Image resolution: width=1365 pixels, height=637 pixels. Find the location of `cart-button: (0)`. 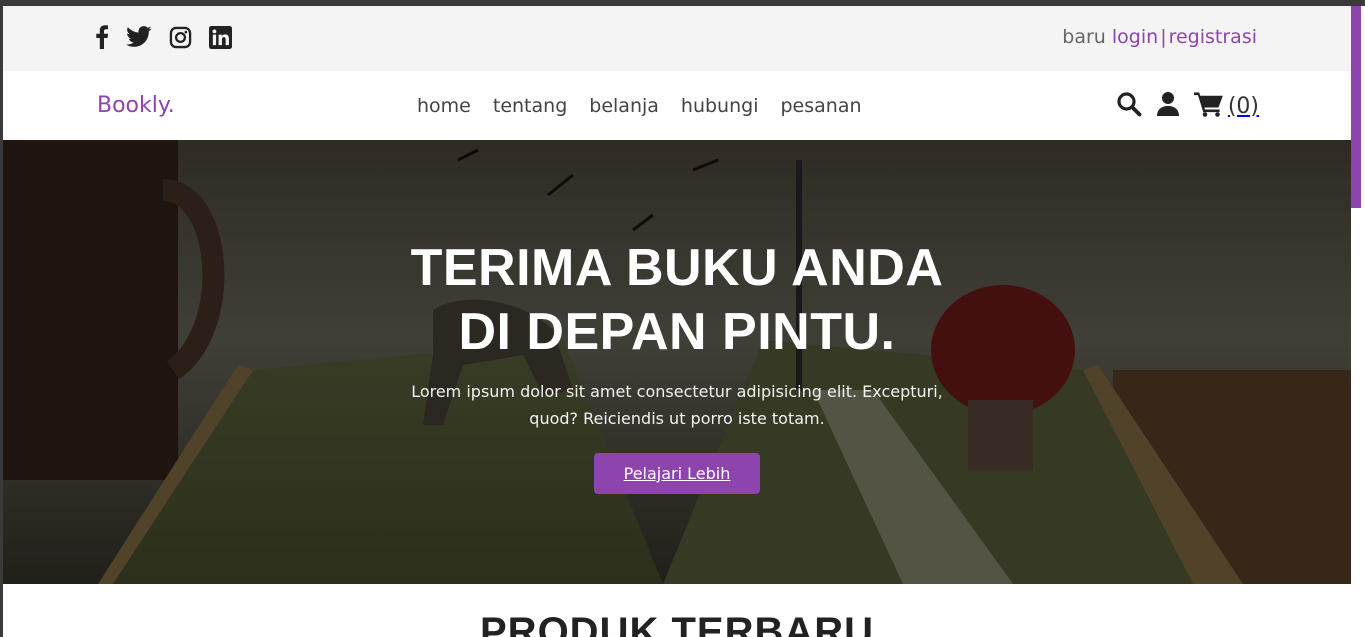

cart-button: (0) is located at coordinates (1226, 106).